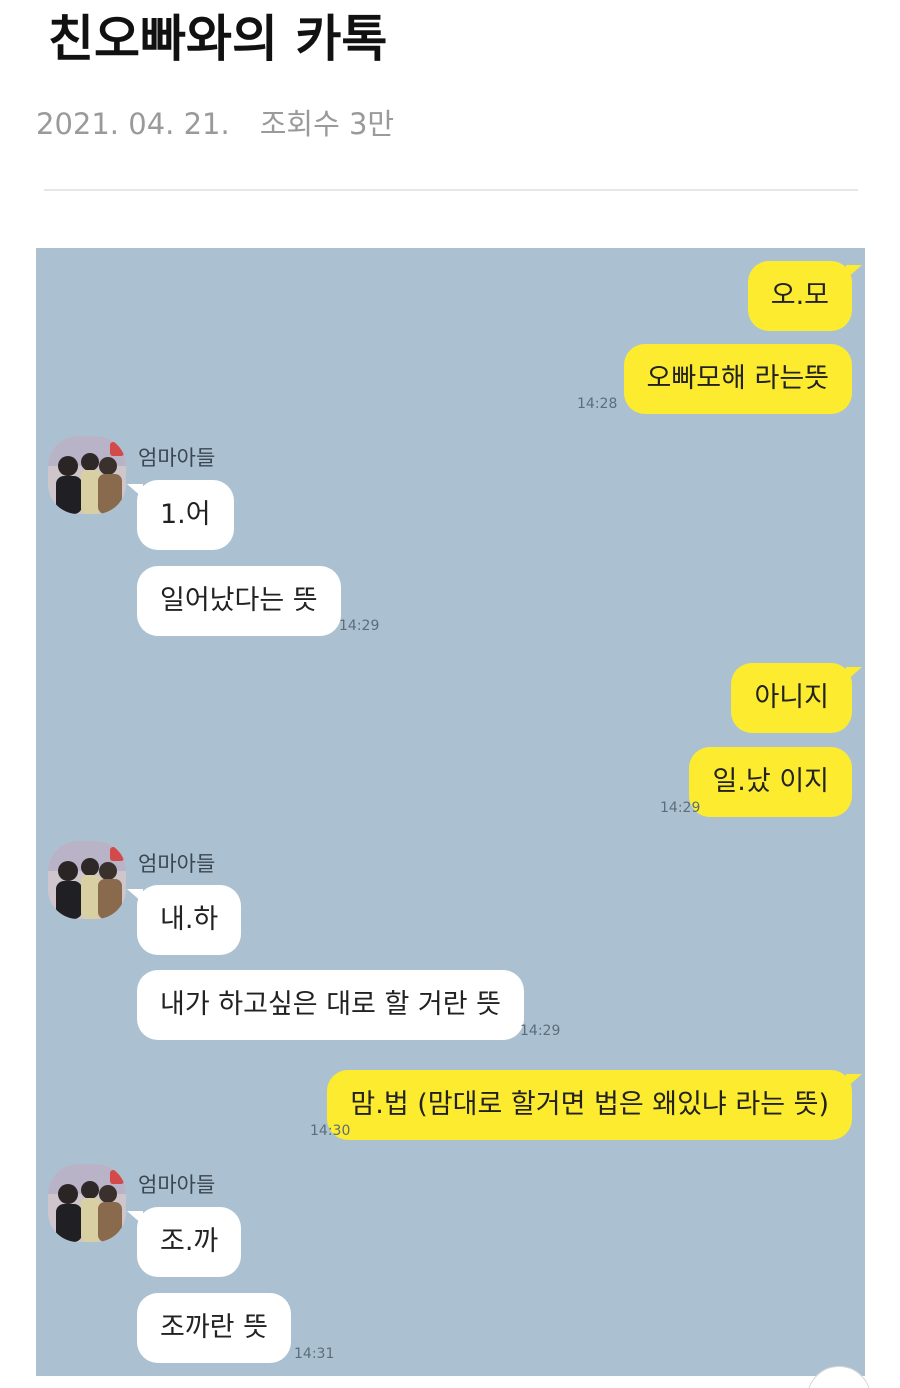 The image size is (900, 1388). I want to click on my-message-bubble: 맘.법 (맘대로 할거면 법은 왜있냐 라는 뜻), so click(594, 1105).